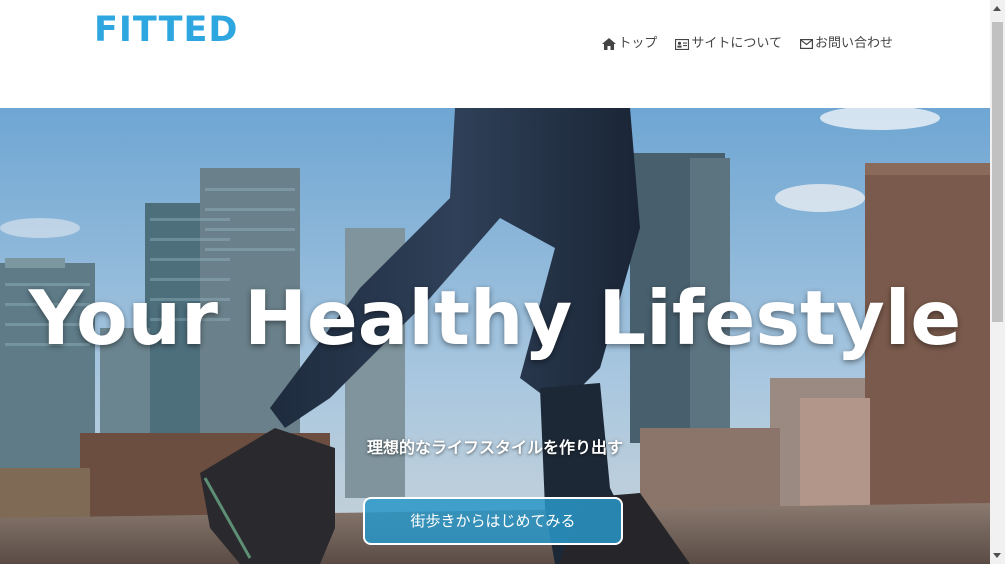  I want to click on scrollbar-thumb, so click(997, 172).